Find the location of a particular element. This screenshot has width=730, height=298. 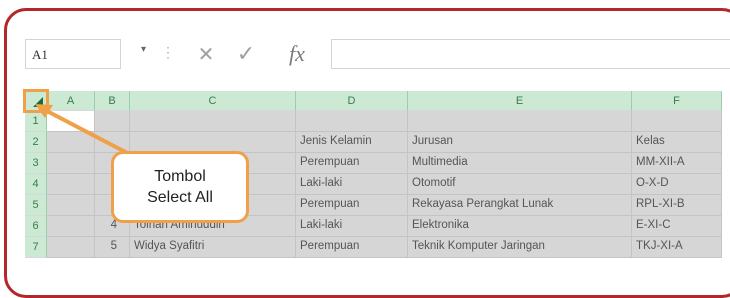

callout-line-1: Tombol is located at coordinates (180, 176).